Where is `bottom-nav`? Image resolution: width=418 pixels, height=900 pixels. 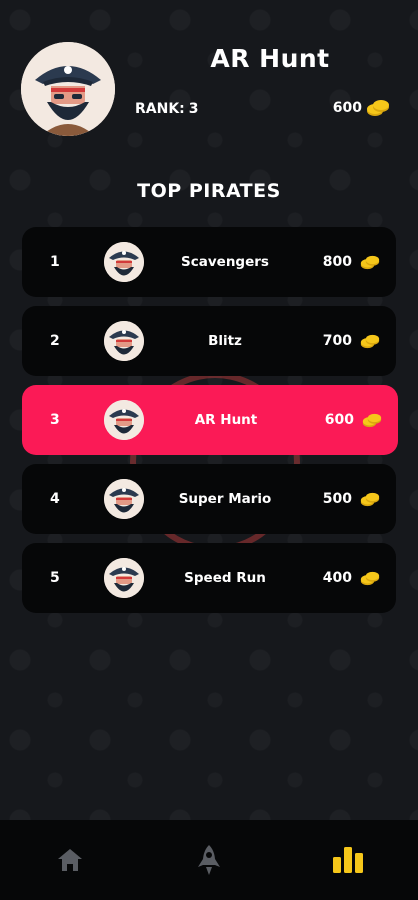
bottom-nav is located at coordinates (209, 860).